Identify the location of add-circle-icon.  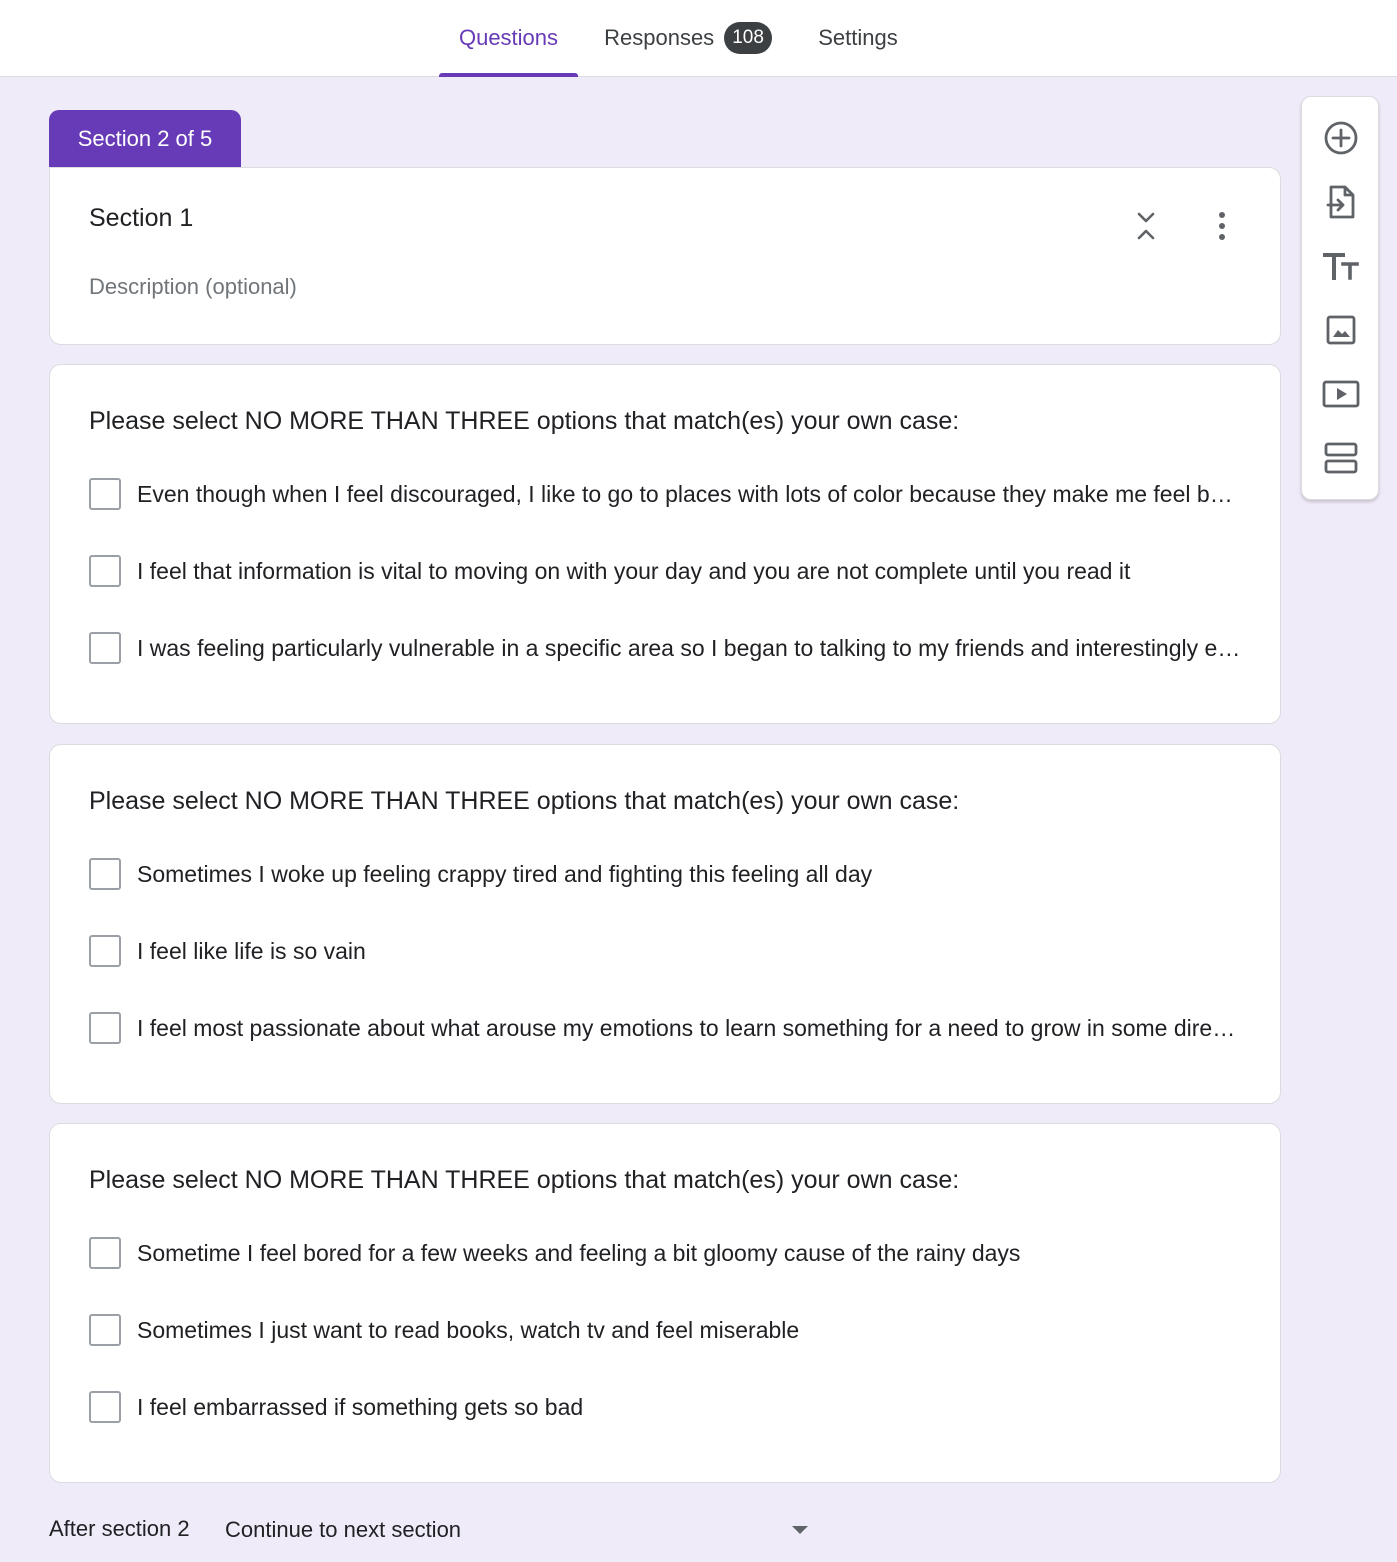
(1341, 138).